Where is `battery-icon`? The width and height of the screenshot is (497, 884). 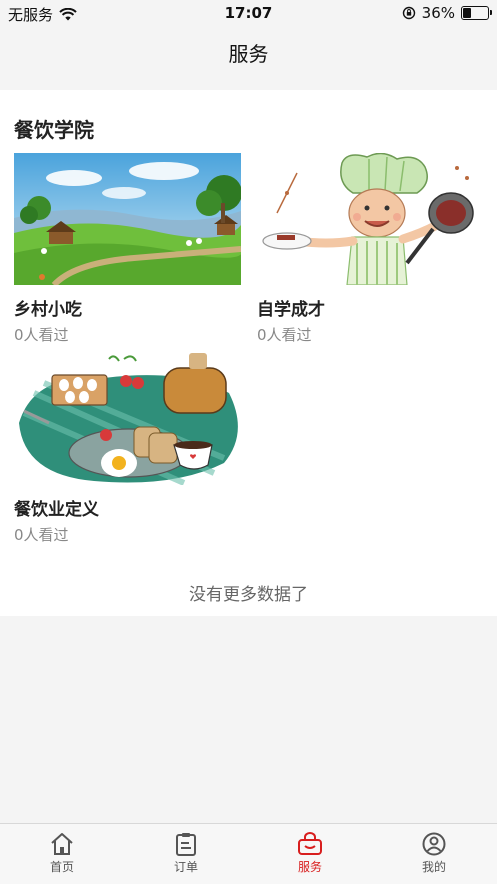
battery-icon is located at coordinates (476, 13).